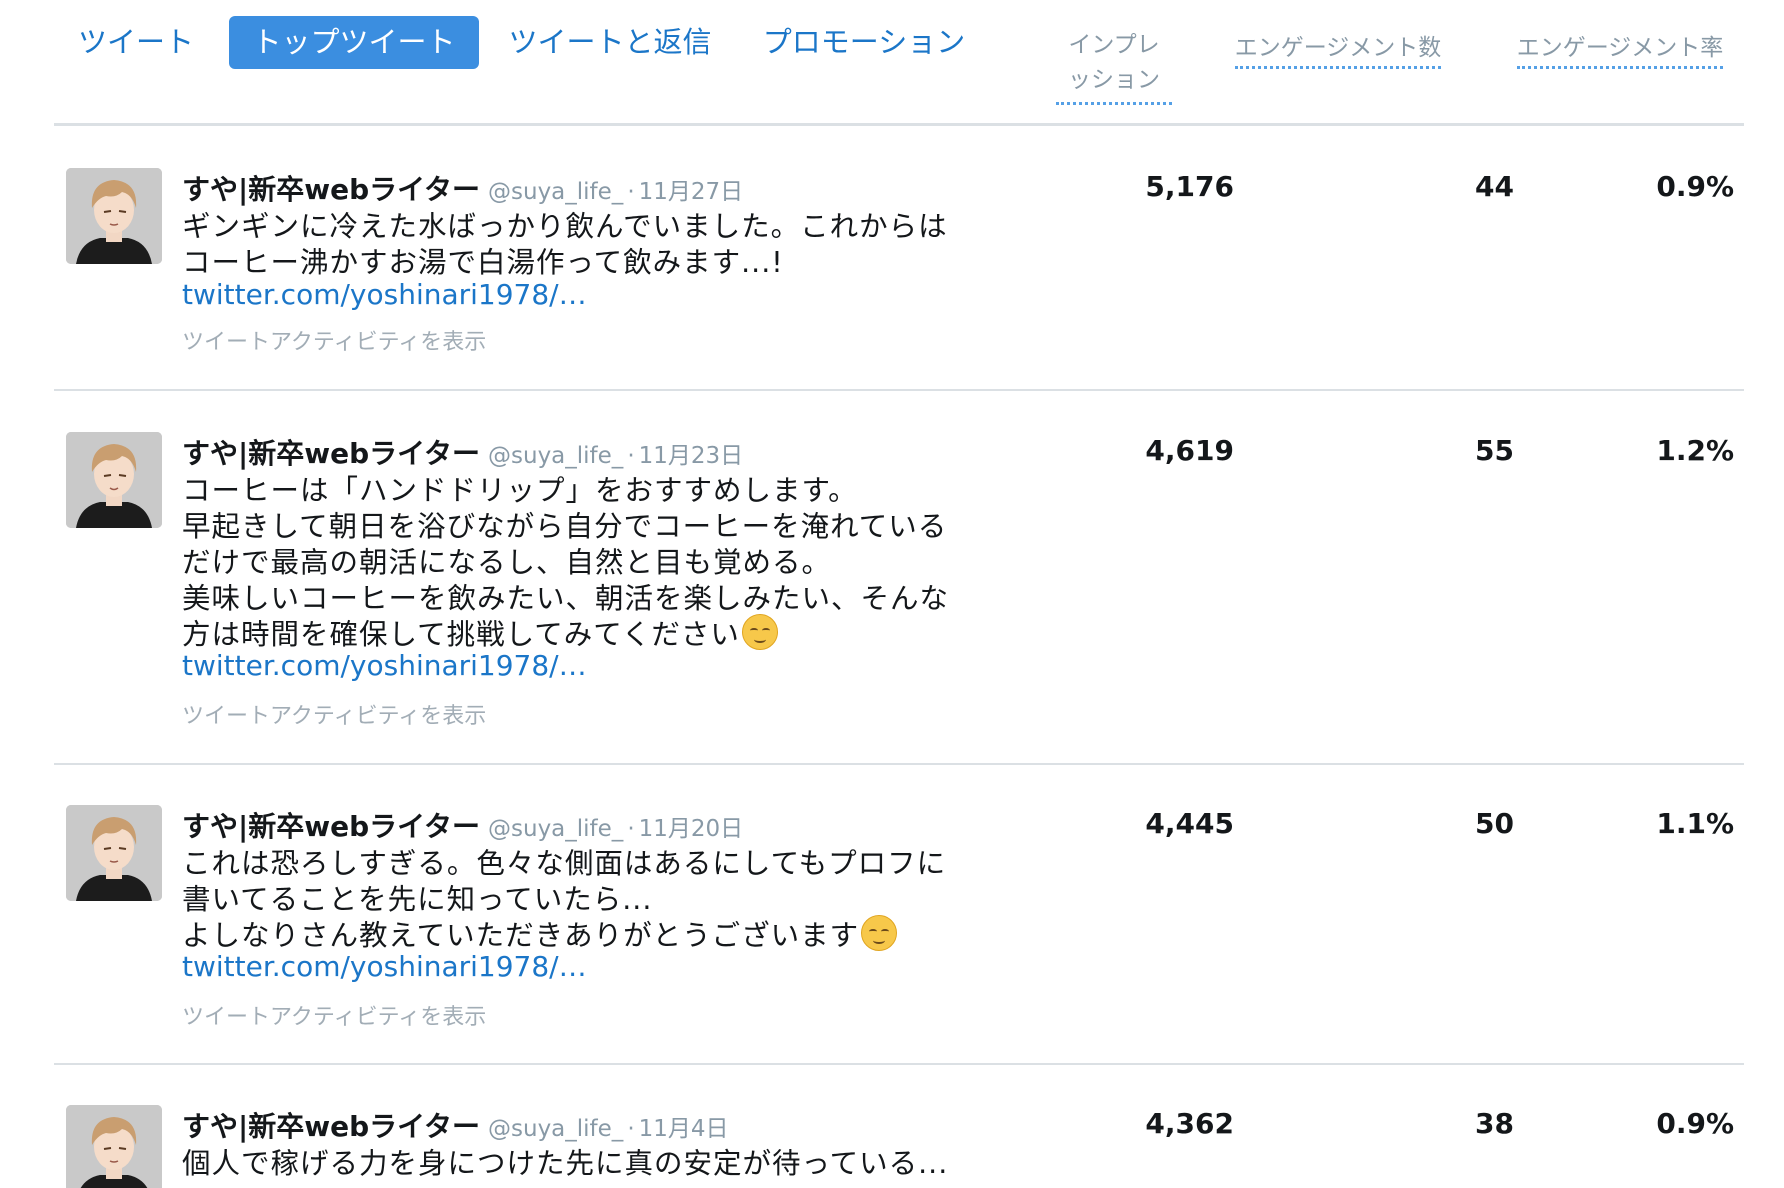  What do you see at coordinates (461, 634) in the screenshot?
I see `tweet-text-line: 方は時間を確保して挑戦してみてください` at bounding box center [461, 634].